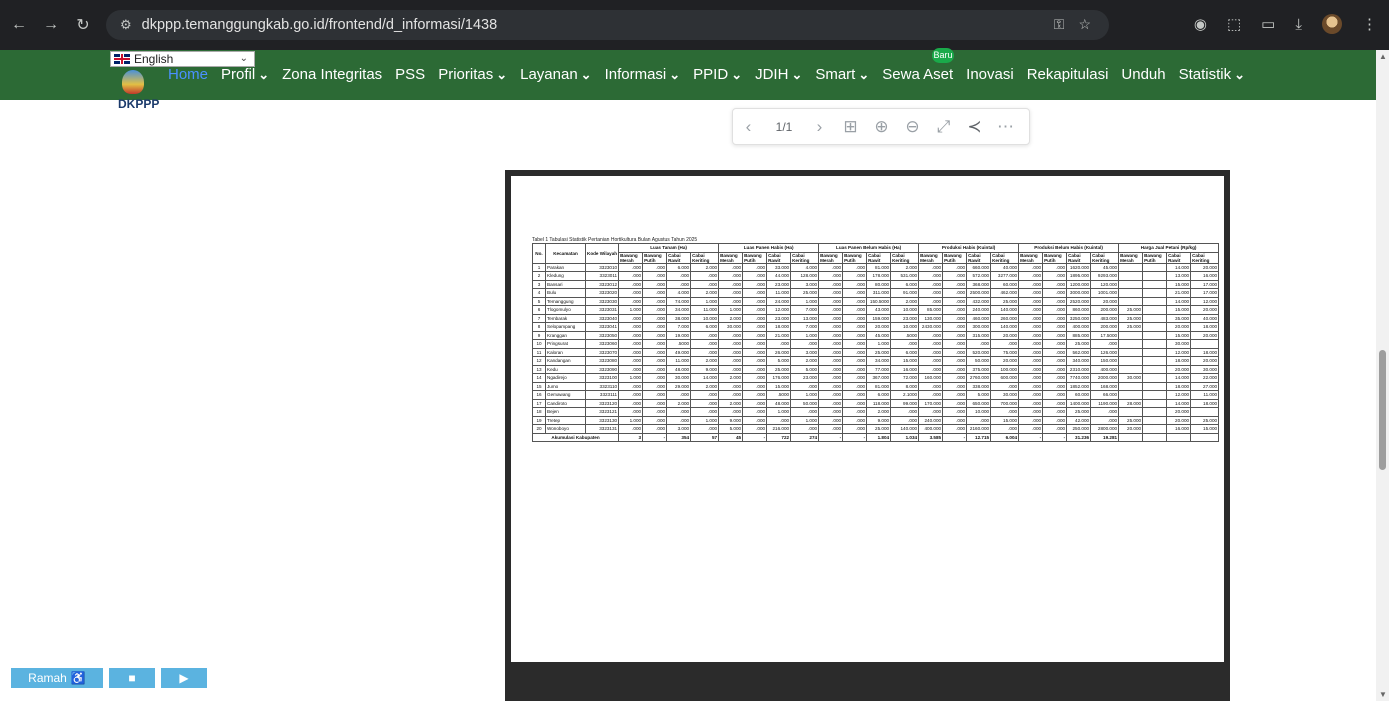  Describe the element at coordinates (717, 74) in the screenshot. I see `menu-item-ppid: PPID ⌄` at that location.